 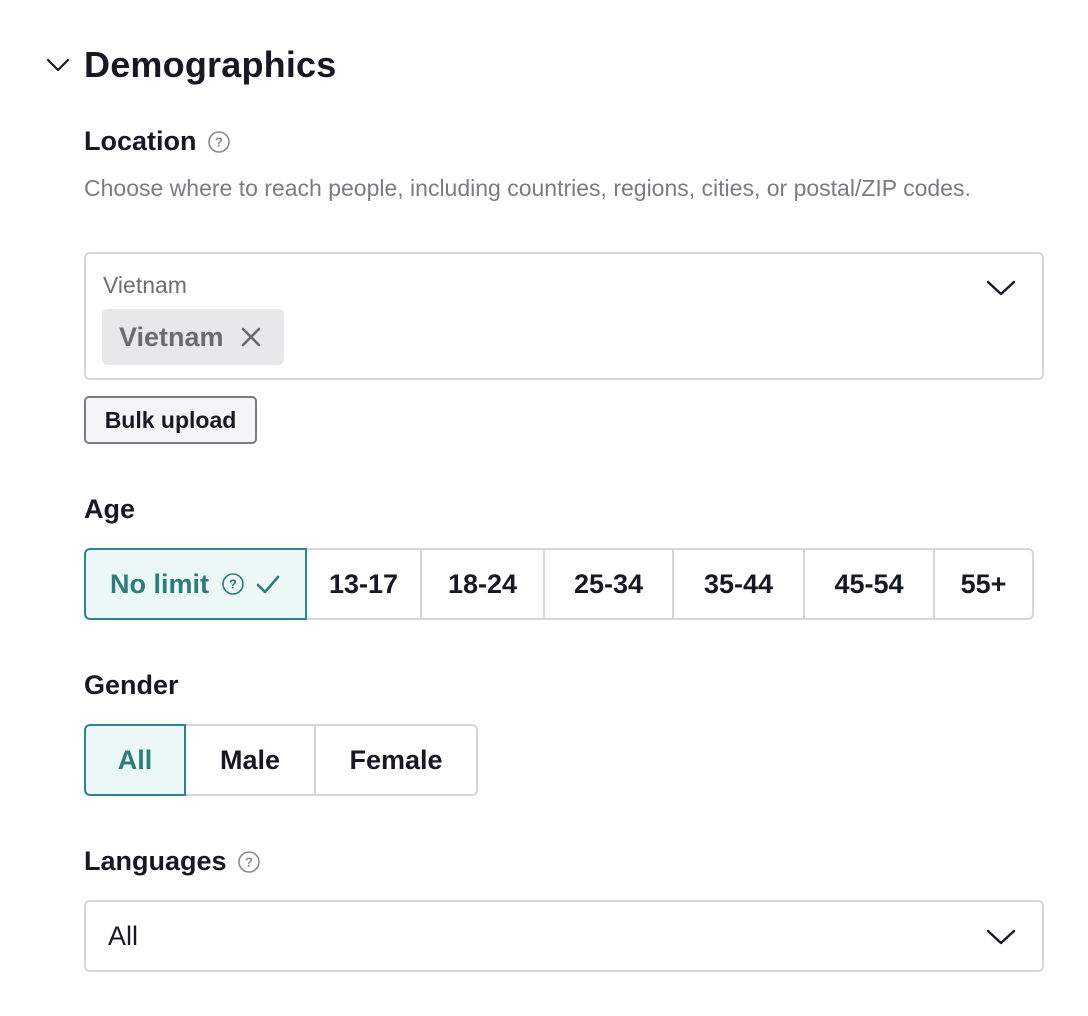 I want to click on gender-option-label: Female, so click(x=396, y=759).